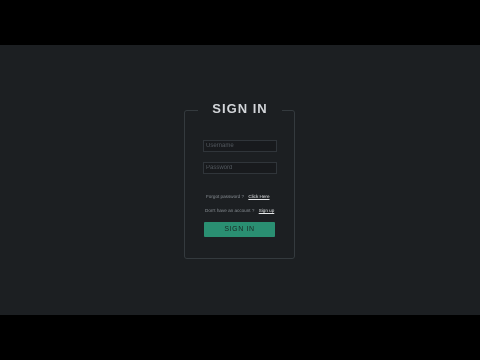 The width and height of the screenshot is (480, 360). I want to click on forgot-password-row: Forgot password ? Click Here, so click(238, 197).